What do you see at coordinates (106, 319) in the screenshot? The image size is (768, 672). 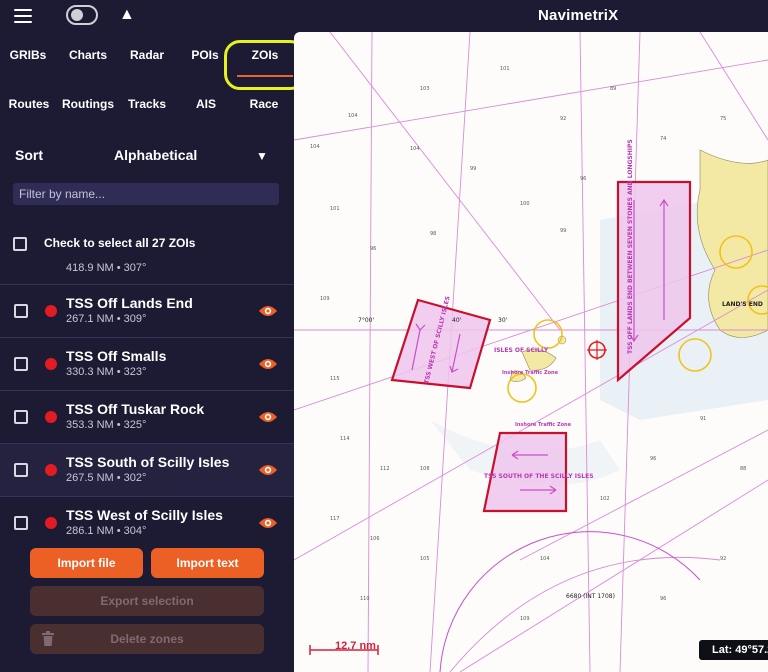 I see `zone-distance-bearing: 267.1 NM • 309°` at bounding box center [106, 319].